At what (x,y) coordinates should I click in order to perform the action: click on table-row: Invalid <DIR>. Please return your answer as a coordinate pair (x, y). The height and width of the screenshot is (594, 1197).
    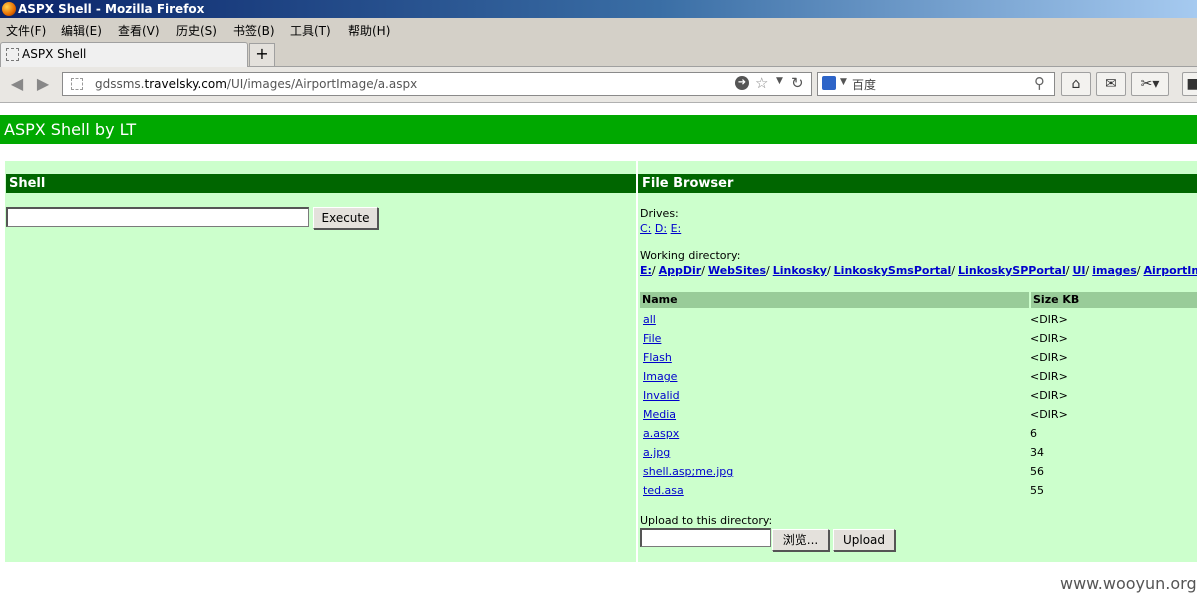
    Looking at the image, I should click on (918, 395).